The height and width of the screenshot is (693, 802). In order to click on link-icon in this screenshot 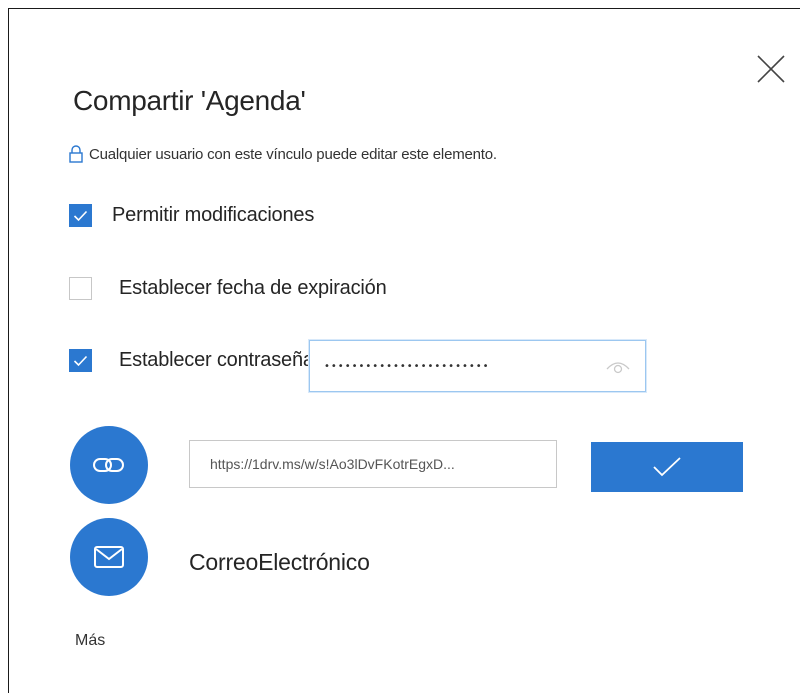, I will do `click(108, 465)`.